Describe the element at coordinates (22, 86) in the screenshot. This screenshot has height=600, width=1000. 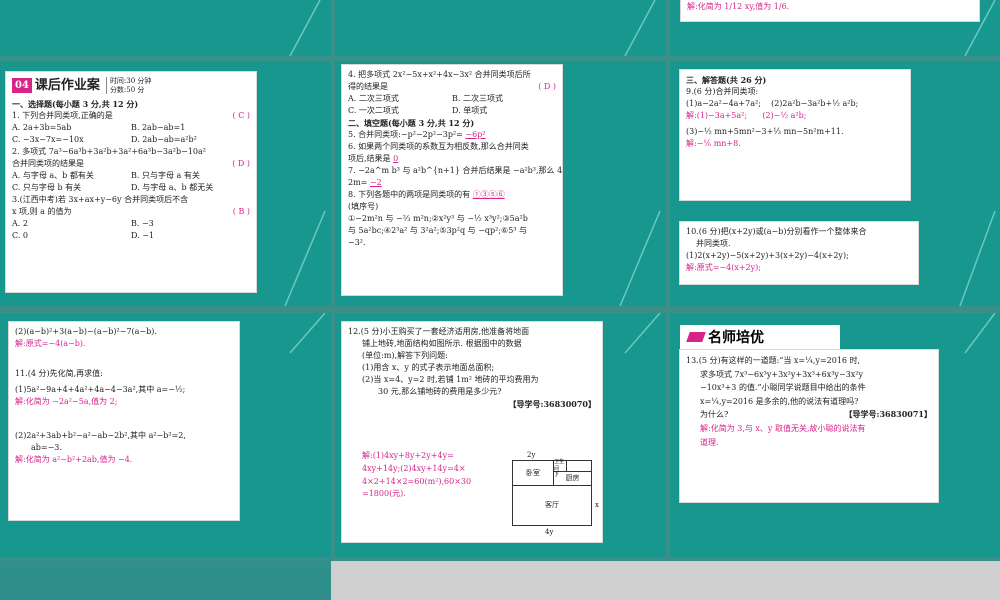
I see `banner-number: 04` at that location.